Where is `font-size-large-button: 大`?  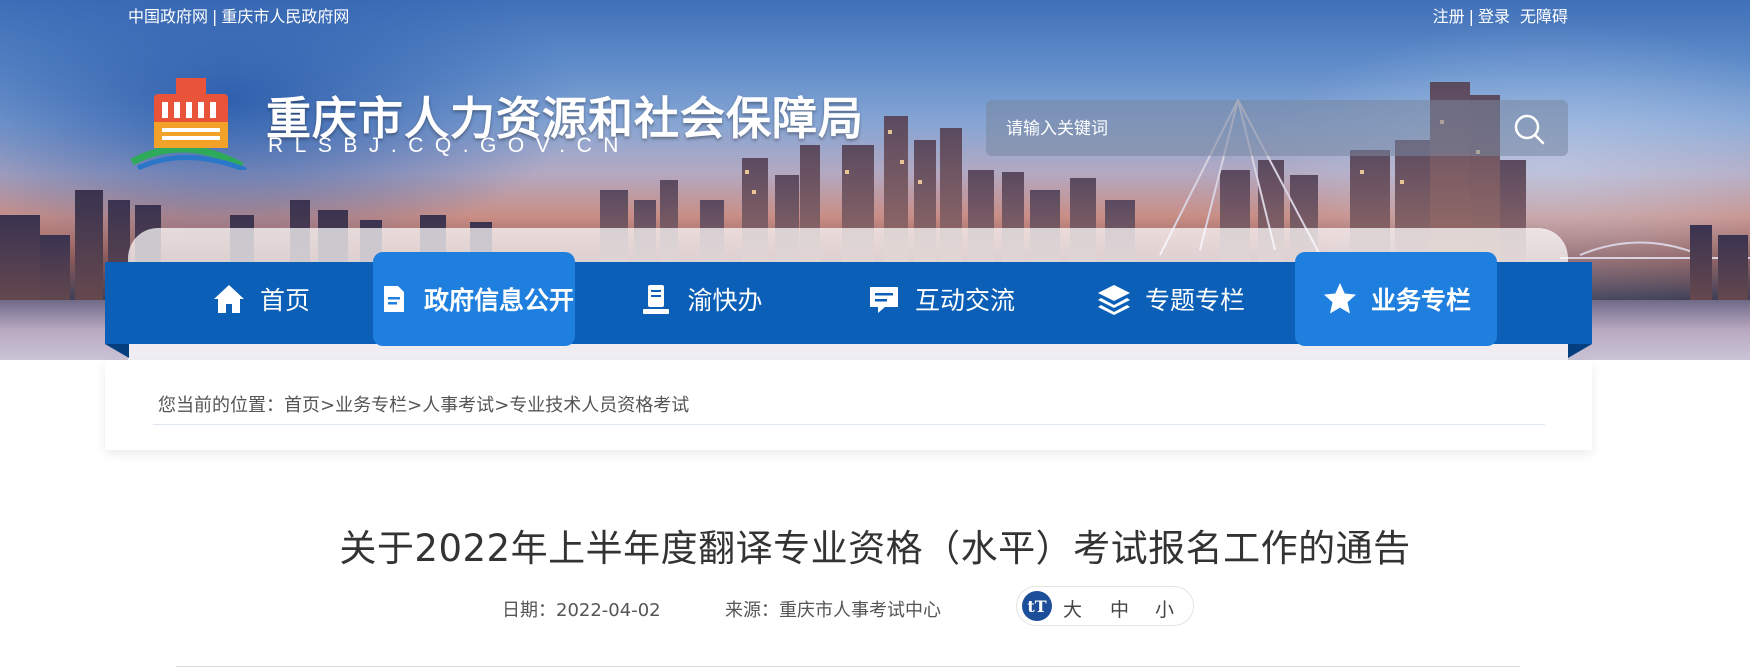
font-size-large-button: 大 is located at coordinates (1072, 608).